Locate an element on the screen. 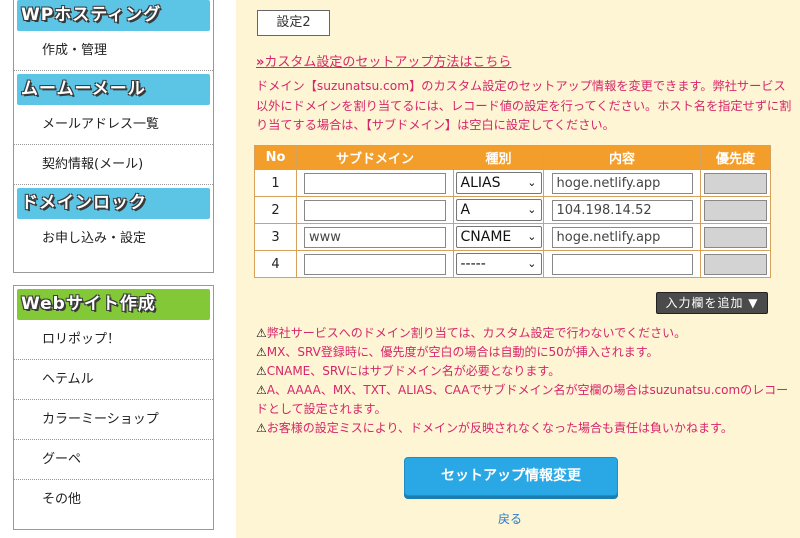 The image size is (800, 538). type-select: ALIAS ⌄ is located at coordinates (498, 183).